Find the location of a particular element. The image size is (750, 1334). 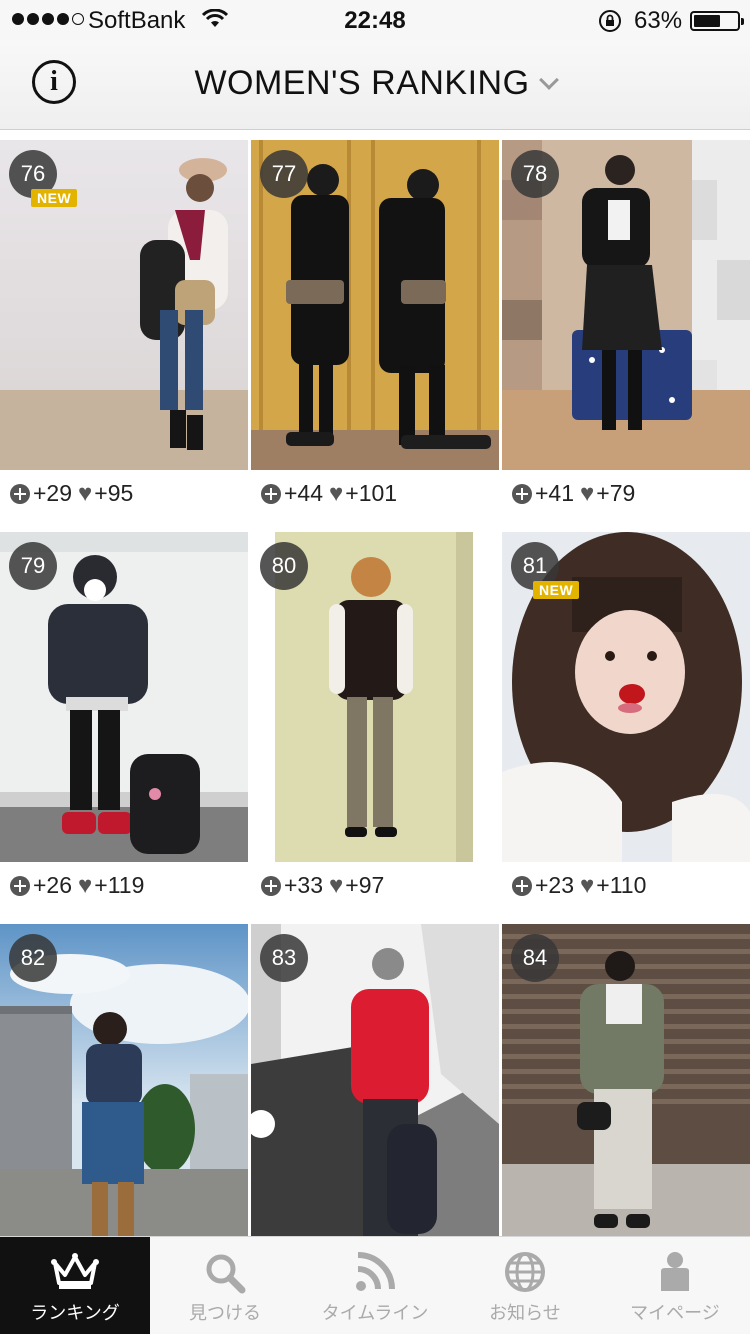

clip-count: +26 is located at coordinates (53, 885).